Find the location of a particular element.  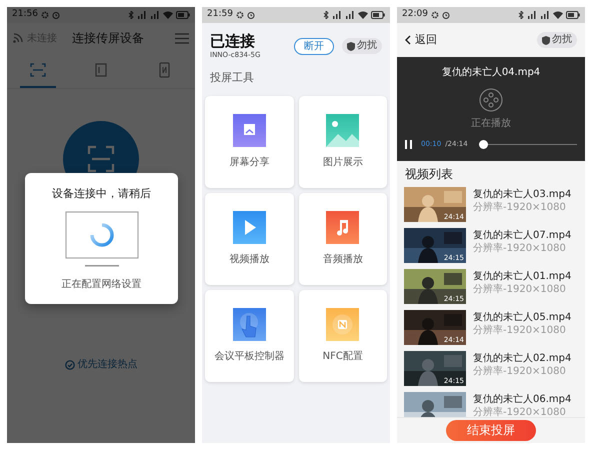

video-title: 复仇的未亡人05.mp4 is located at coordinates (522, 317).